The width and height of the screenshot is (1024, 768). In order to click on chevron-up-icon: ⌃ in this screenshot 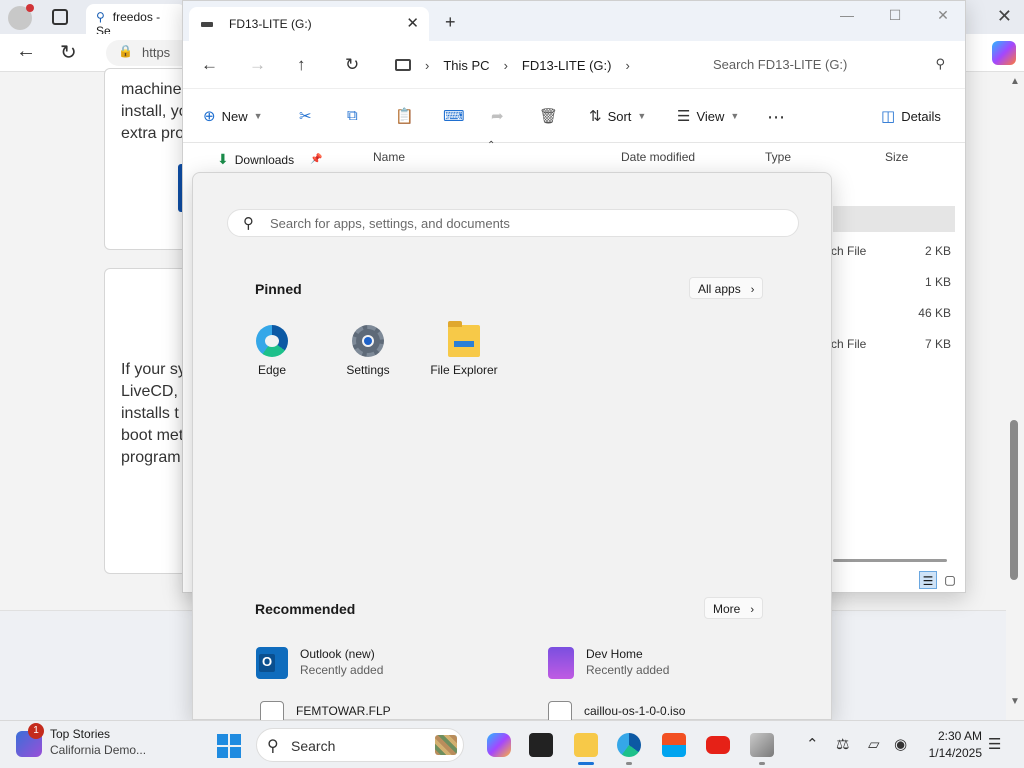, I will do `click(812, 744)`.